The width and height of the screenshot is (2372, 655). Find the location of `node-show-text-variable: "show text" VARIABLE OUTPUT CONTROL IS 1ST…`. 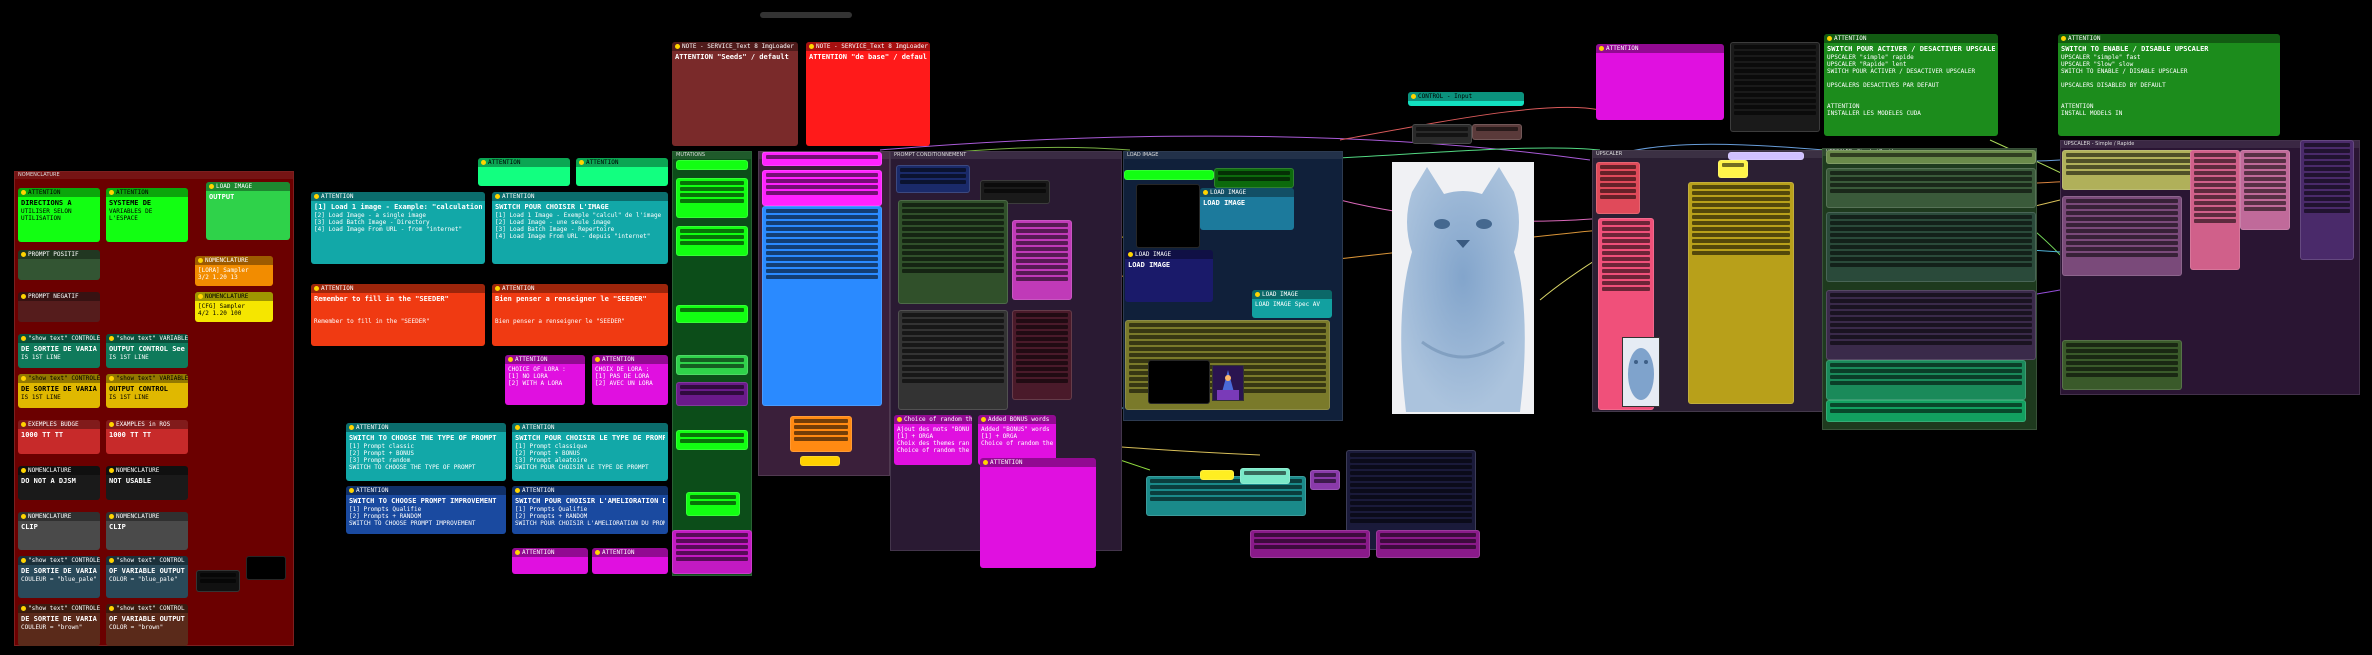

node-show-text-variable: "show text" VARIABLE OUTPUT CONTROL IS 1ST… is located at coordinates (147, 391).